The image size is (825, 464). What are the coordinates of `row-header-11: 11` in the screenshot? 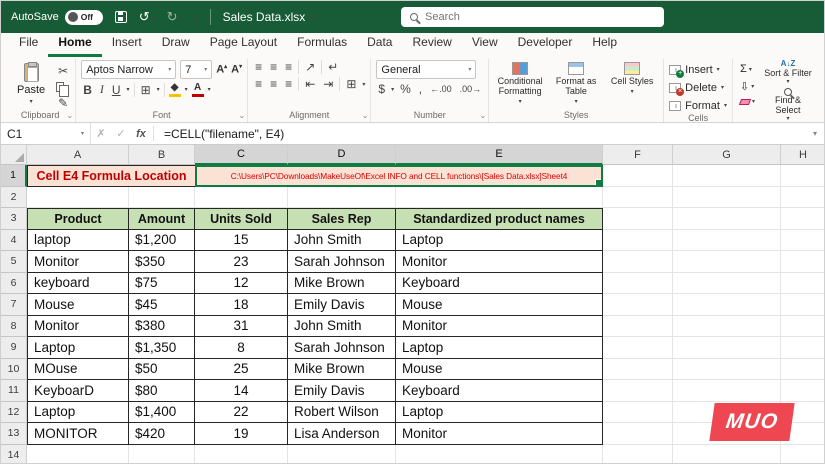 It's located at (14, 391).